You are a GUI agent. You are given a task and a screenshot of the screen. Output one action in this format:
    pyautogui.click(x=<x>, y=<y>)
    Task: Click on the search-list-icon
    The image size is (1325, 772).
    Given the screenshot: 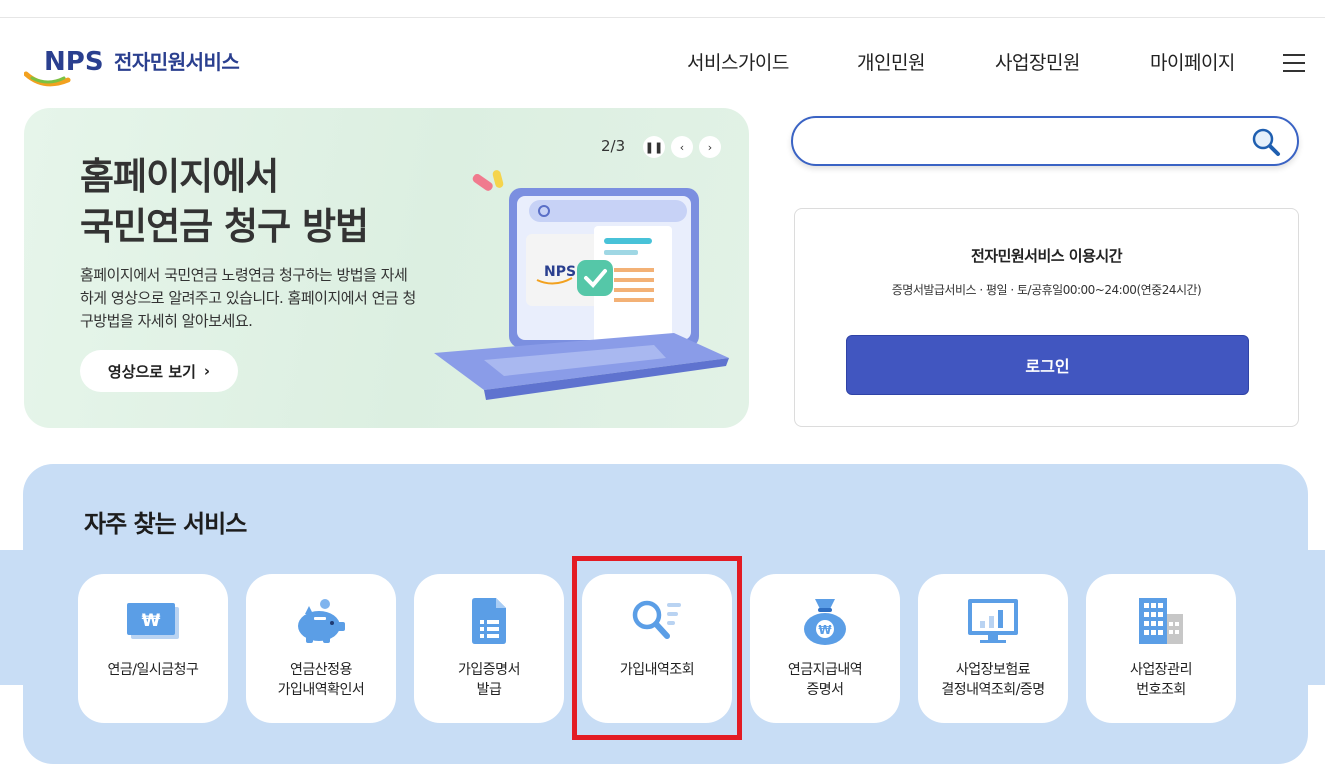 What is the action you would take?
    pyautogui.click(x=657, y=621)
    